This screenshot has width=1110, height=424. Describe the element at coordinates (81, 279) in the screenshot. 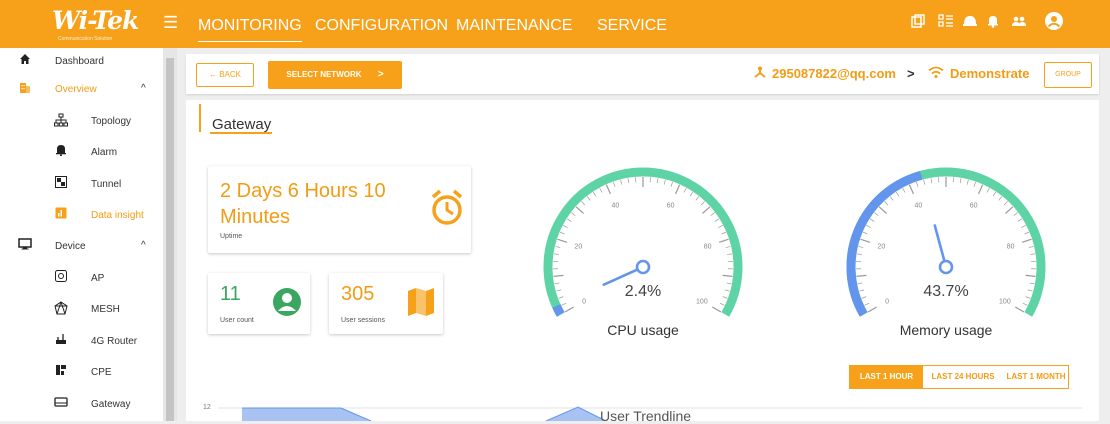

I see `sidebar-item-ap: AP` at that location.